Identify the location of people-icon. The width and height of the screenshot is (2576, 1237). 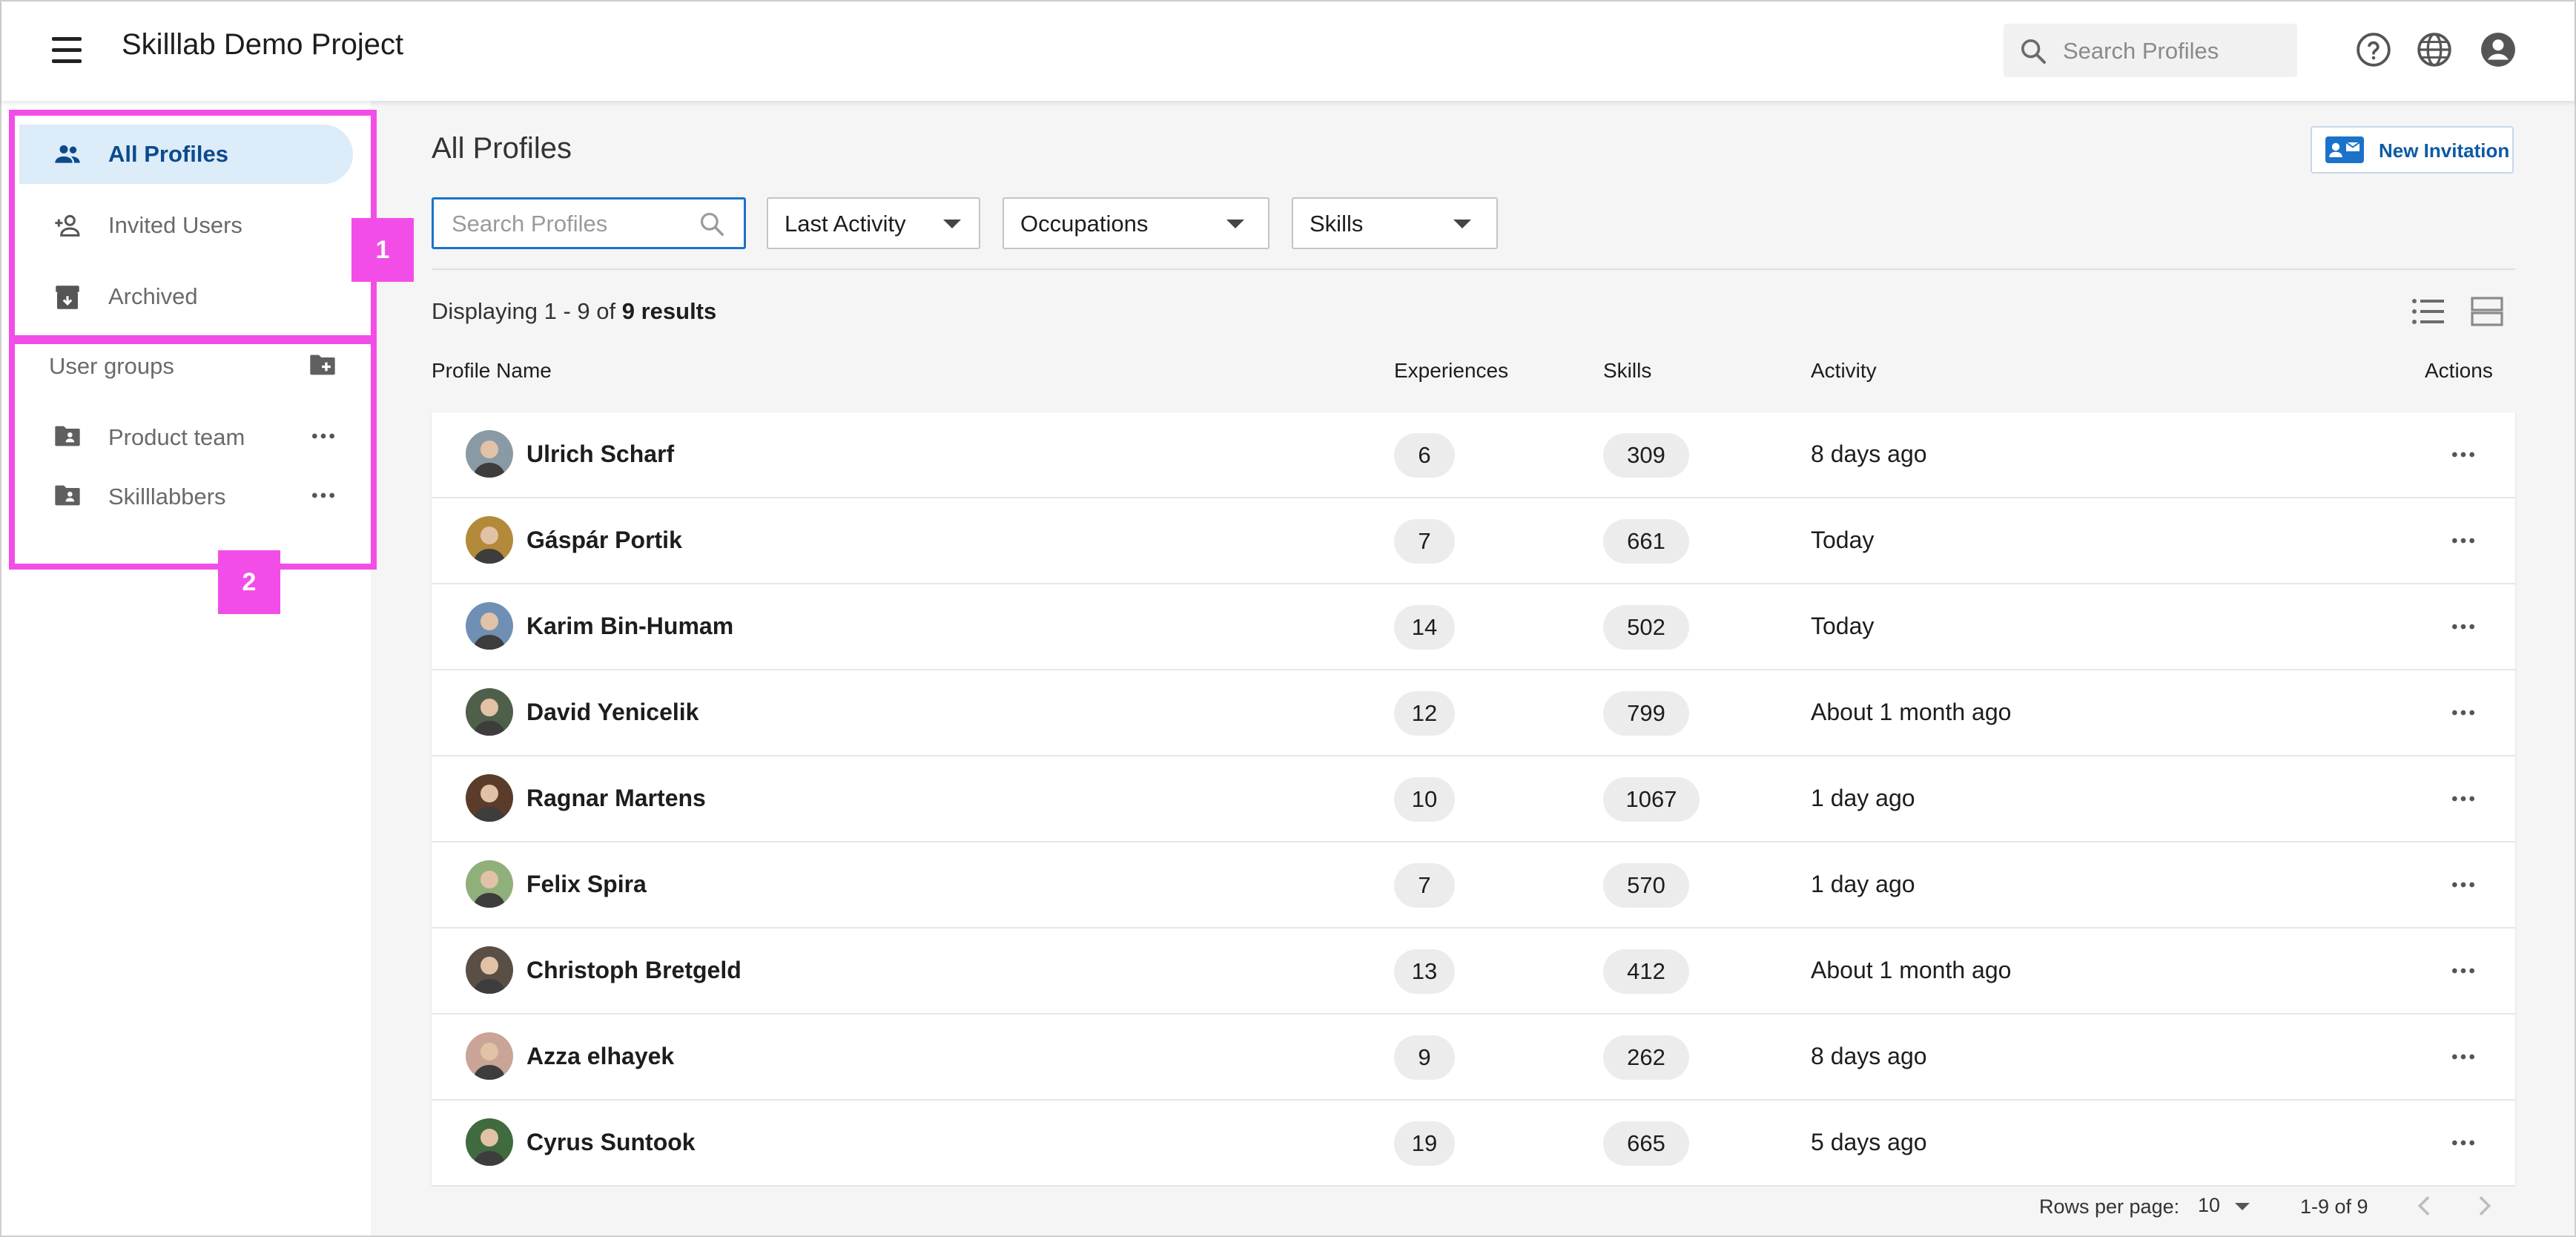
(67, 154).